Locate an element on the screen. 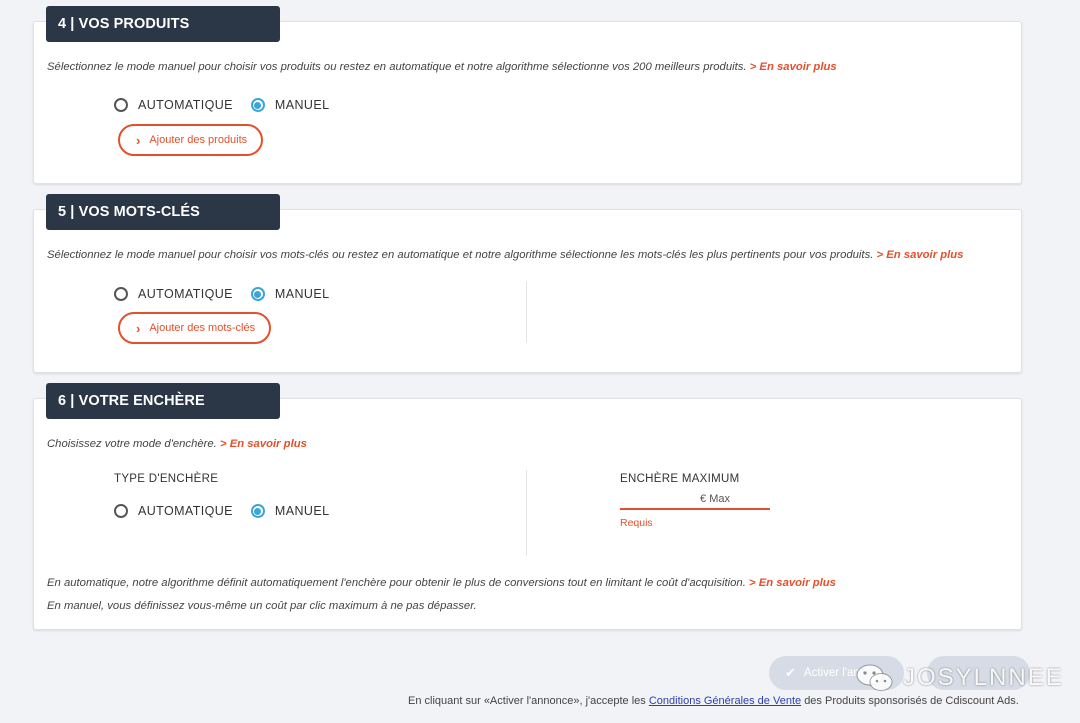 Image resolution: width=1080 pixels, height=723 pixels. section-products-title: 4 | VOS PRODUITS is located at coordinates (163, 24).